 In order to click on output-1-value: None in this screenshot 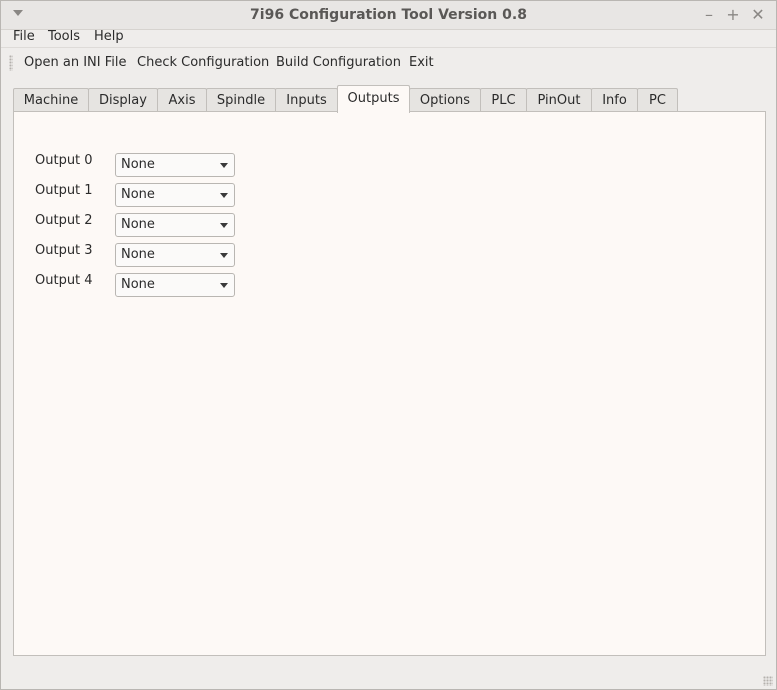, I will do `click(138, 194)`.